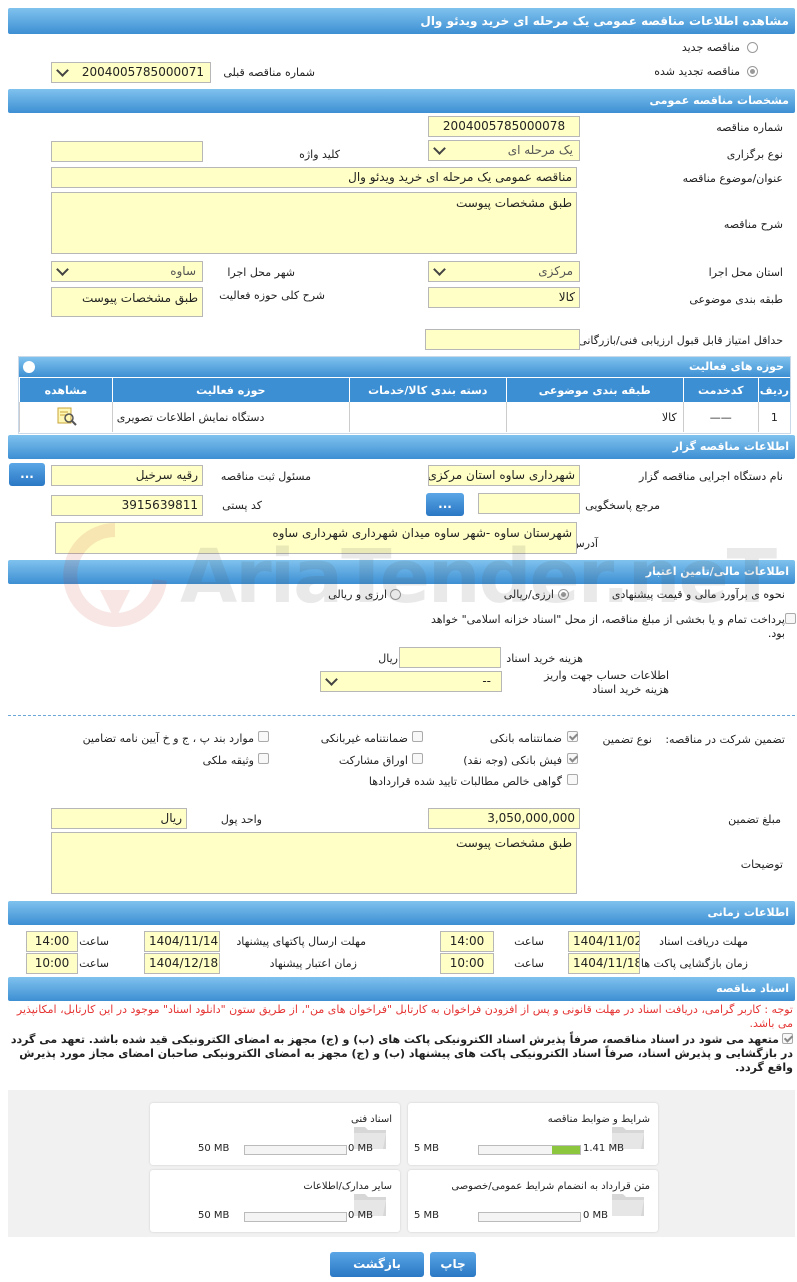 This screenshot has height=1282, width=797. What do you see at coordinates (301, 941) in the screenshot?
I see `submit-label: مهلت ارسال پاکتهای پیشنهاد` at bounding box center [301, 941].